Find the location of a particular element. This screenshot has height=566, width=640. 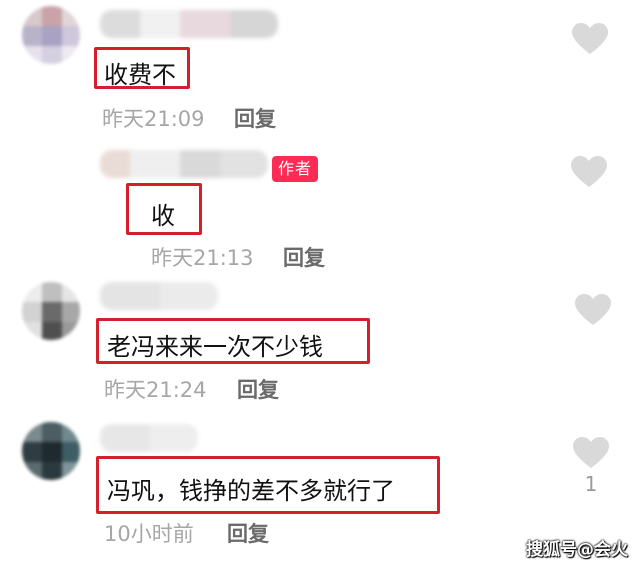

watermark: 搜狐号@会火 is located at coordinates (577, 550).